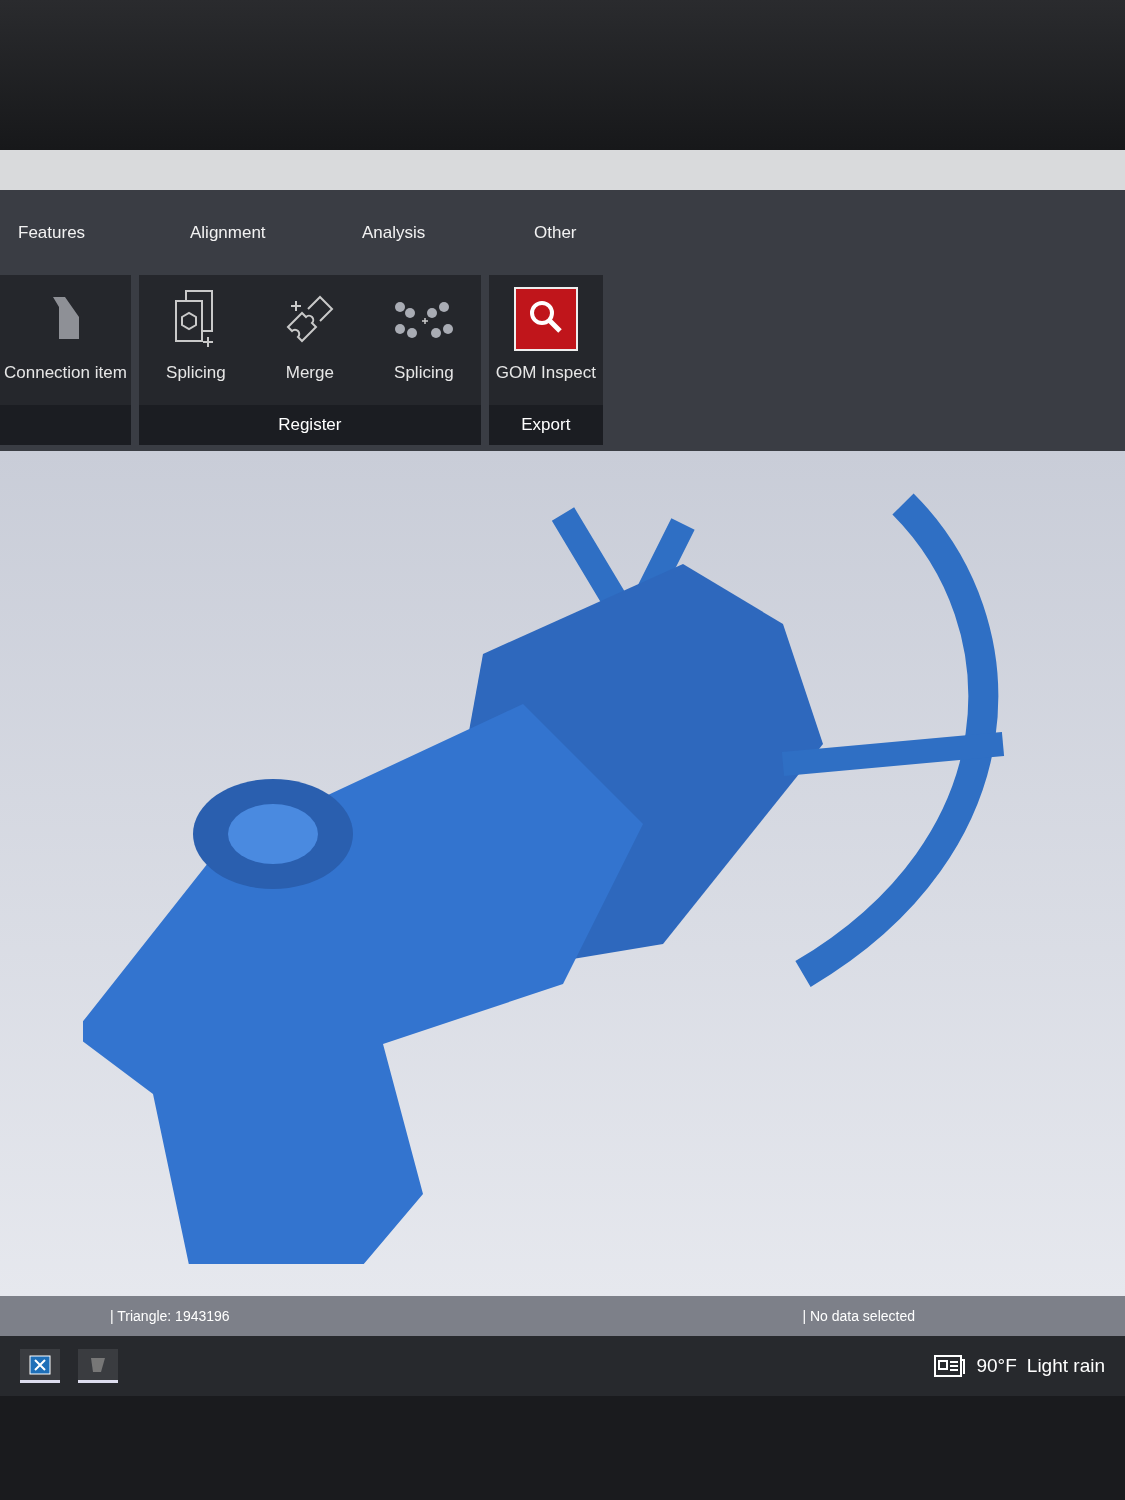  Describe the element at coordinates (65, 346) in the screenshot. I see `tool-button: Connection item` at that location.